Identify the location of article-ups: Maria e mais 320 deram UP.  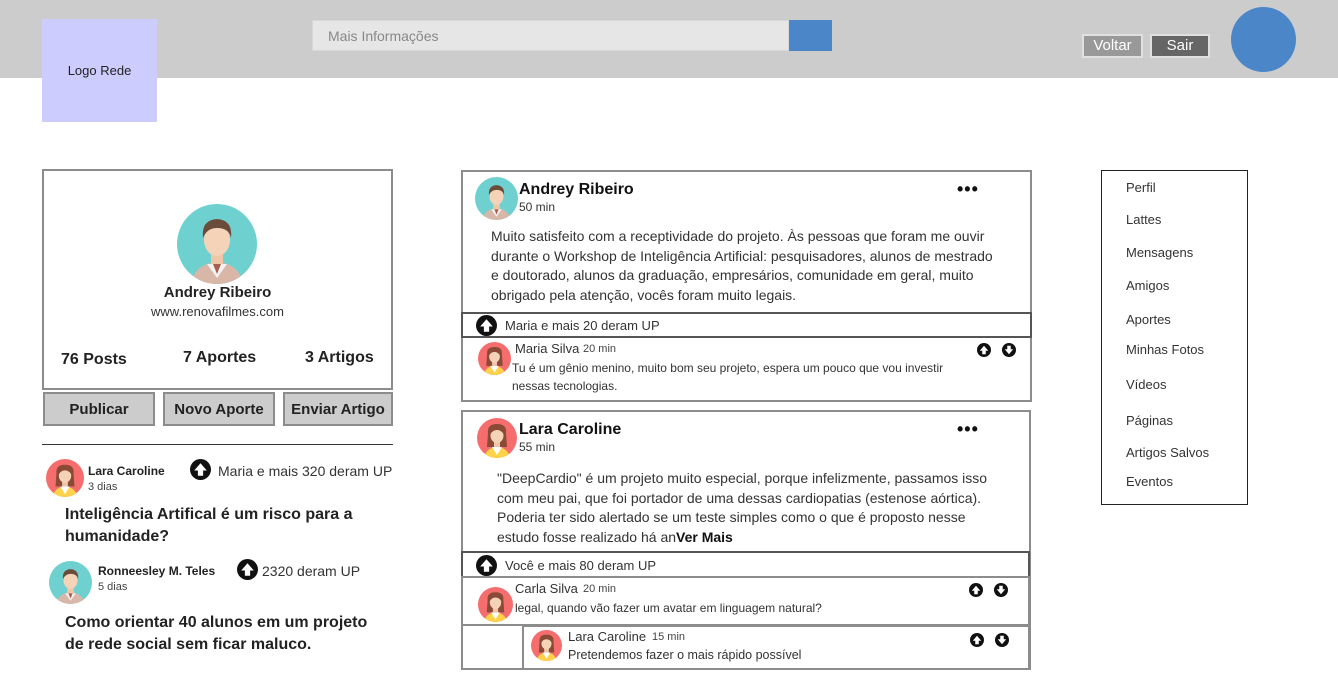
(305, 471).